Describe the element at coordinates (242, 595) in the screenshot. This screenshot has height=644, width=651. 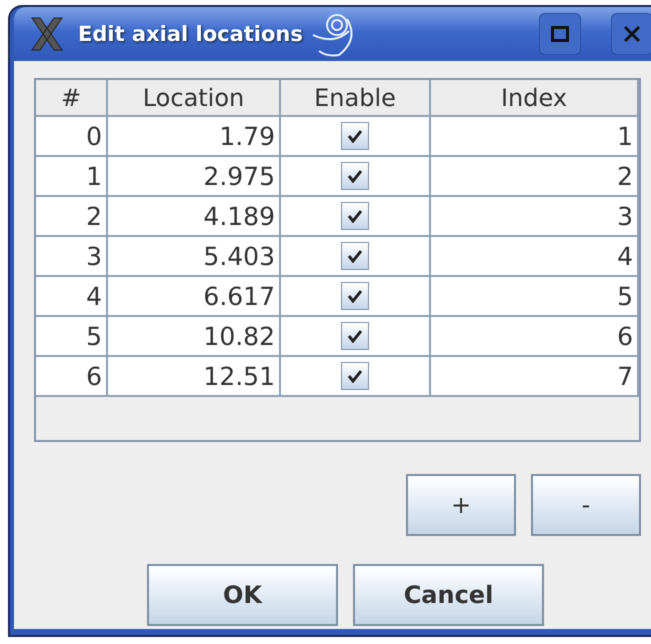
I see `ok-button: OK` at that location.